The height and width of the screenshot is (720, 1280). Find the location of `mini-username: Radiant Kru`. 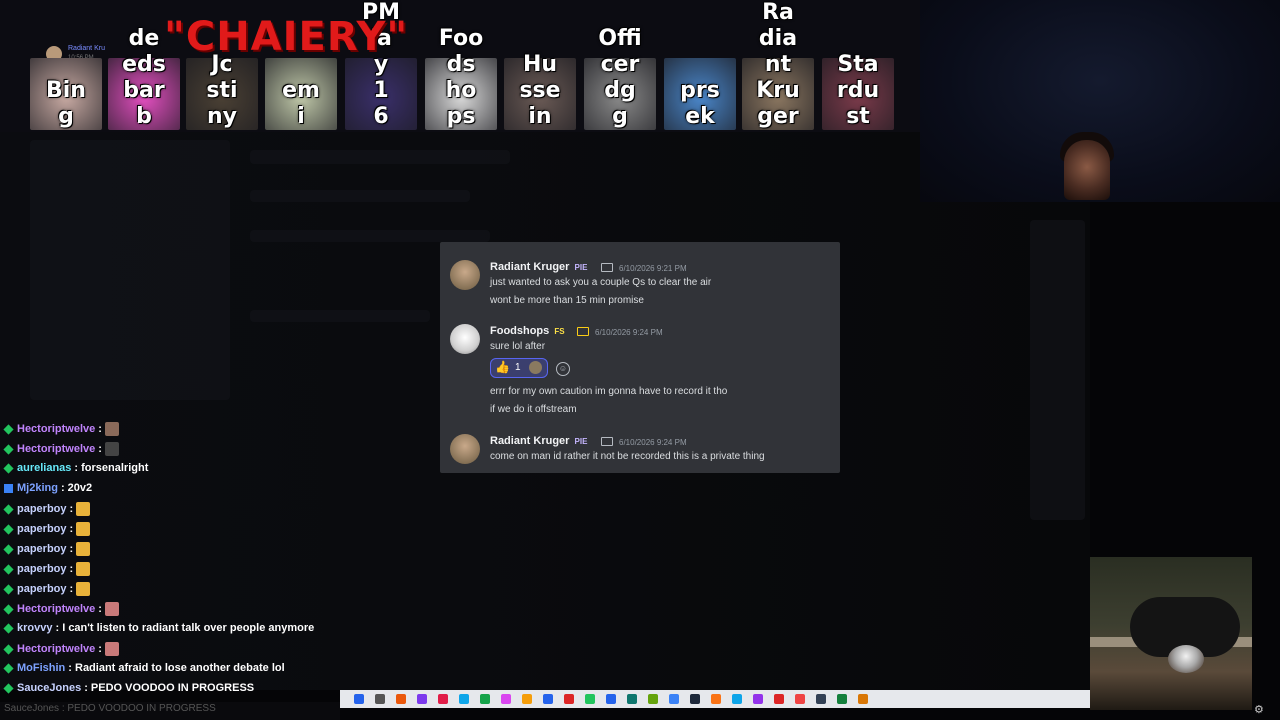

mini-username: Radiant Kru is located at coordinates (86, 48).